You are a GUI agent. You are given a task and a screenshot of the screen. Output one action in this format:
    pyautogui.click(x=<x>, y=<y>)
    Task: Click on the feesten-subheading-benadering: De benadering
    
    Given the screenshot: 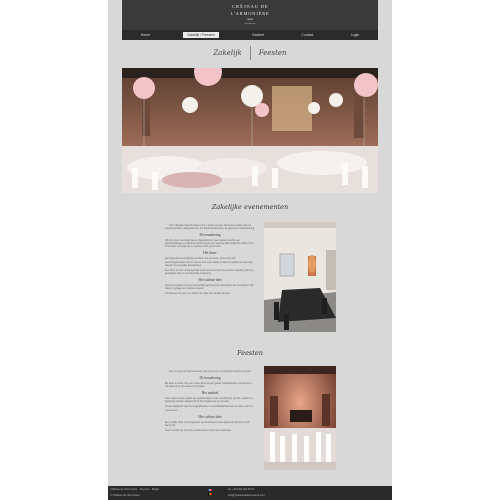 What is the action you would take?
    pyautogui.click(x=210, y=378)
    